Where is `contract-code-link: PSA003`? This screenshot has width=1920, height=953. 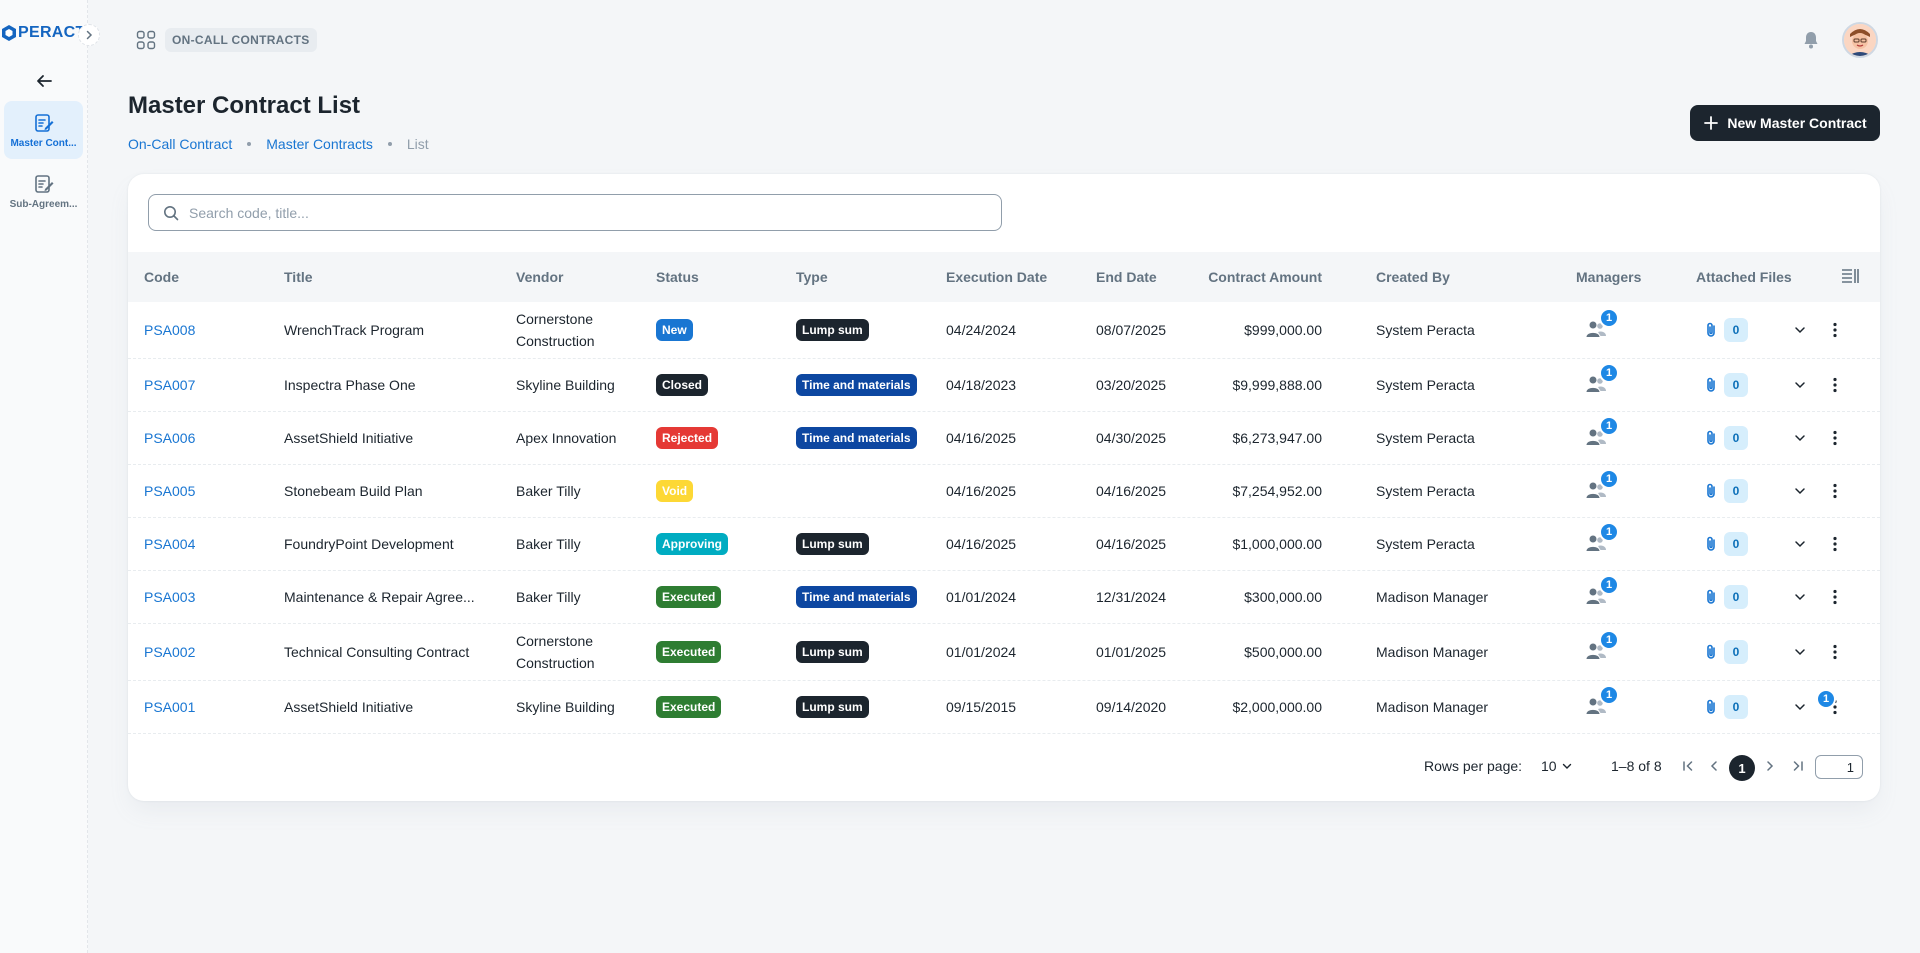 contract-code-link: PSA003 is located at coordinates (169, 597).